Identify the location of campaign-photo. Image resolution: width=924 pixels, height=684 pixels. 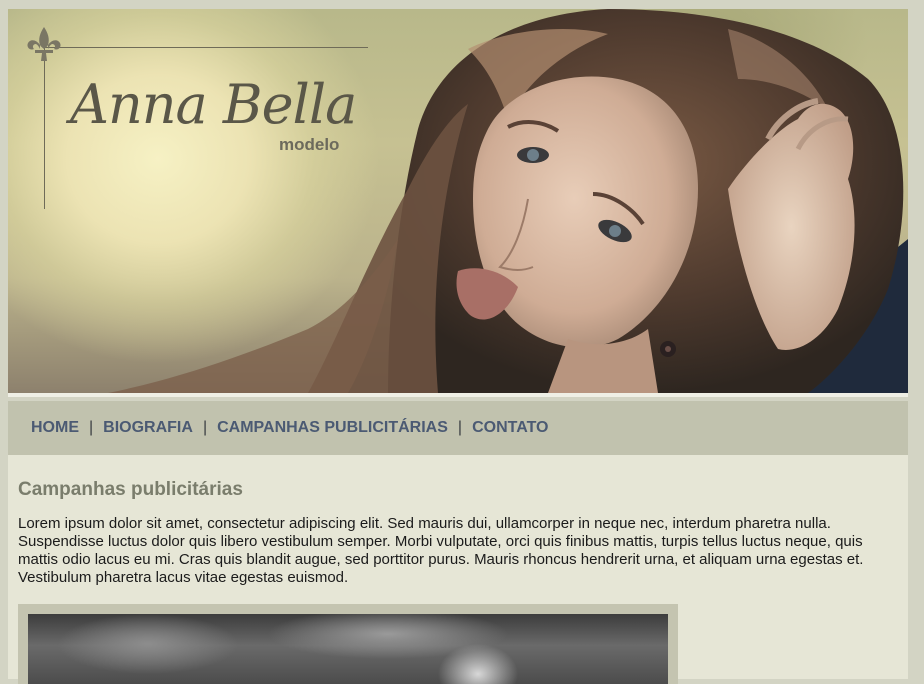
(348, 649).